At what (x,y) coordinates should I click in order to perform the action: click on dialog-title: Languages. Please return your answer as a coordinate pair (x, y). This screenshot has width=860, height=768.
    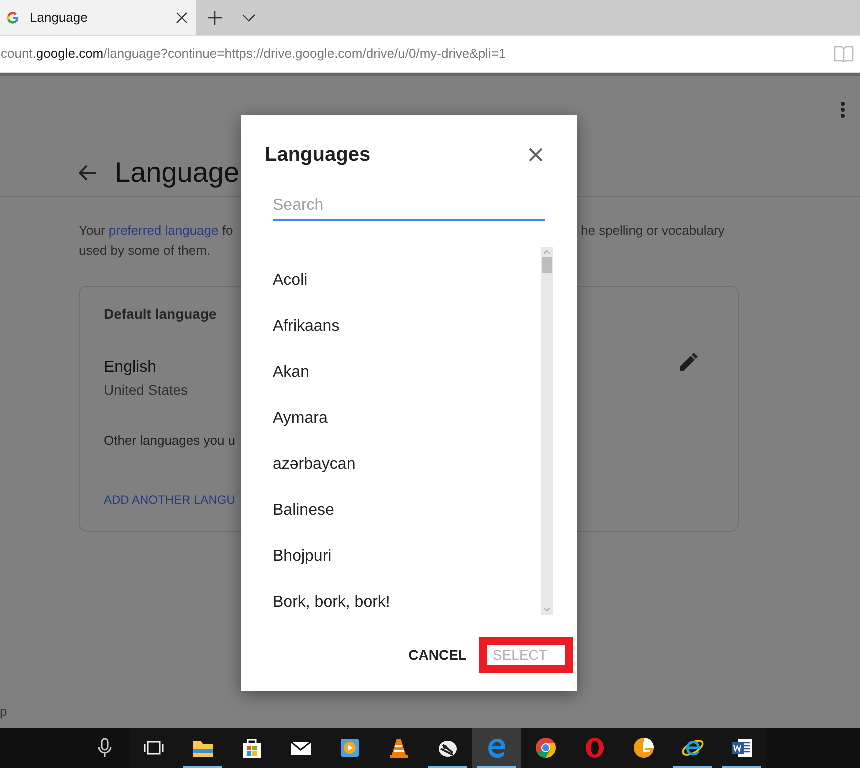
    Looking at the image, I should click on (318, 155).